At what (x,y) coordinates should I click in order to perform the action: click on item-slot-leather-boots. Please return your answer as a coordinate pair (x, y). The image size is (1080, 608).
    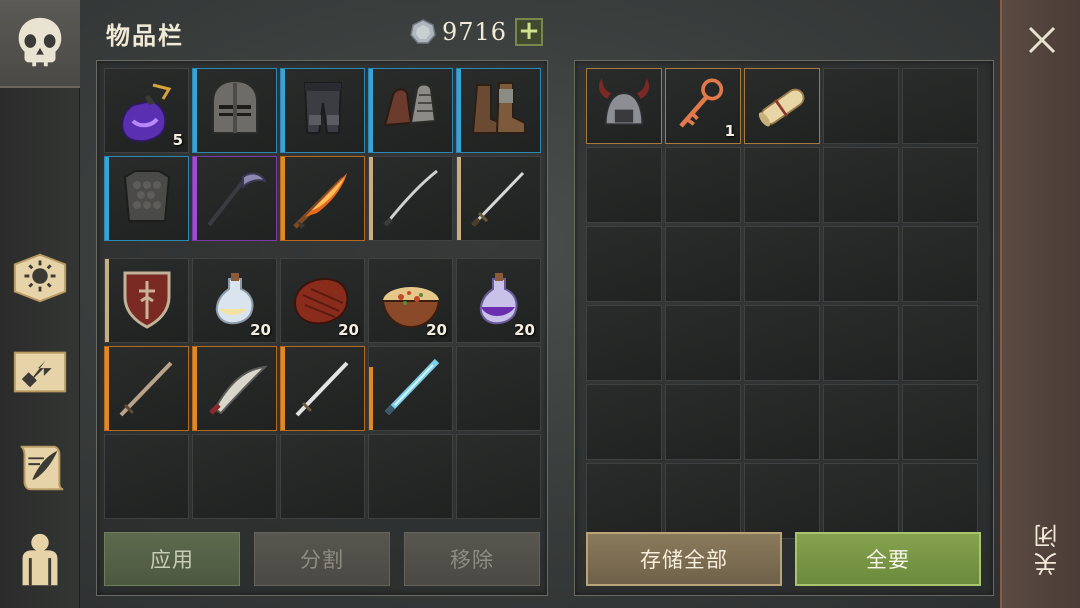
    Looking at the image, I should click on (498, 110).